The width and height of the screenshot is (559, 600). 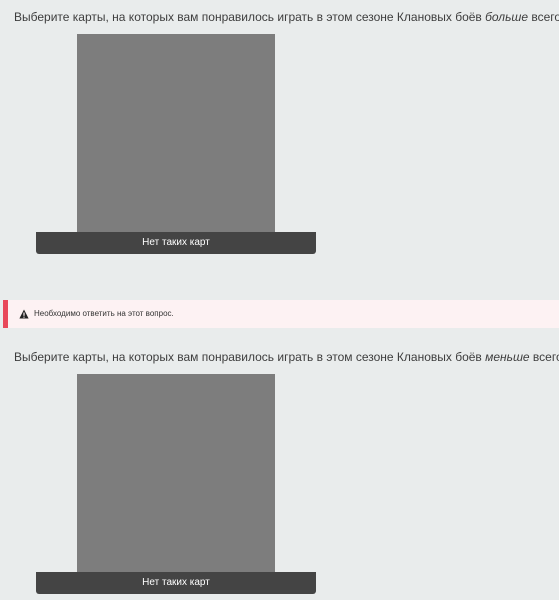 I want to click on question-text-emphasis: больше, so click(x=507, y=17).